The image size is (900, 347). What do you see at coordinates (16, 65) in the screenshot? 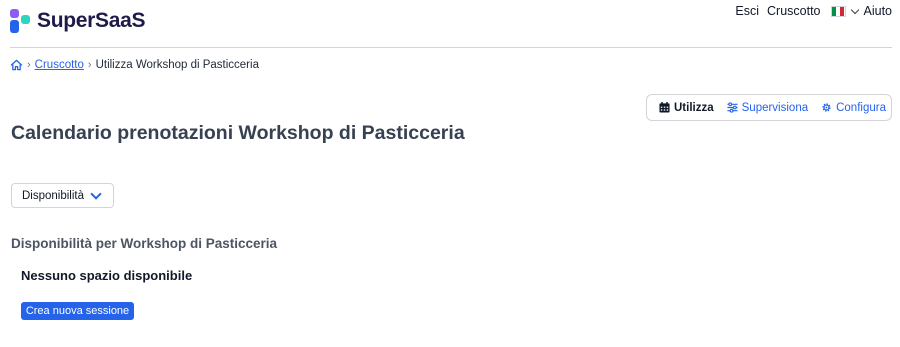
I see `home-icon` at bounding box center [16, 65].